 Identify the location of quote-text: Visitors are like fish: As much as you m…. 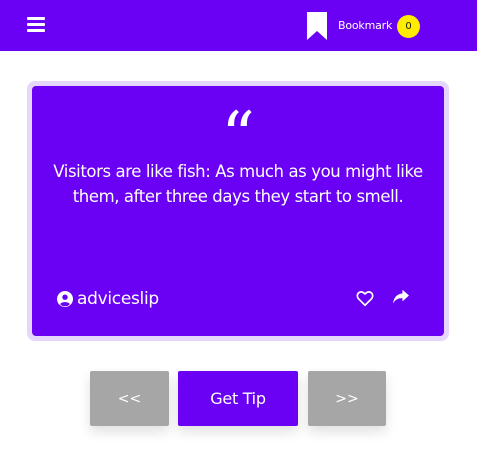
(238, 184).